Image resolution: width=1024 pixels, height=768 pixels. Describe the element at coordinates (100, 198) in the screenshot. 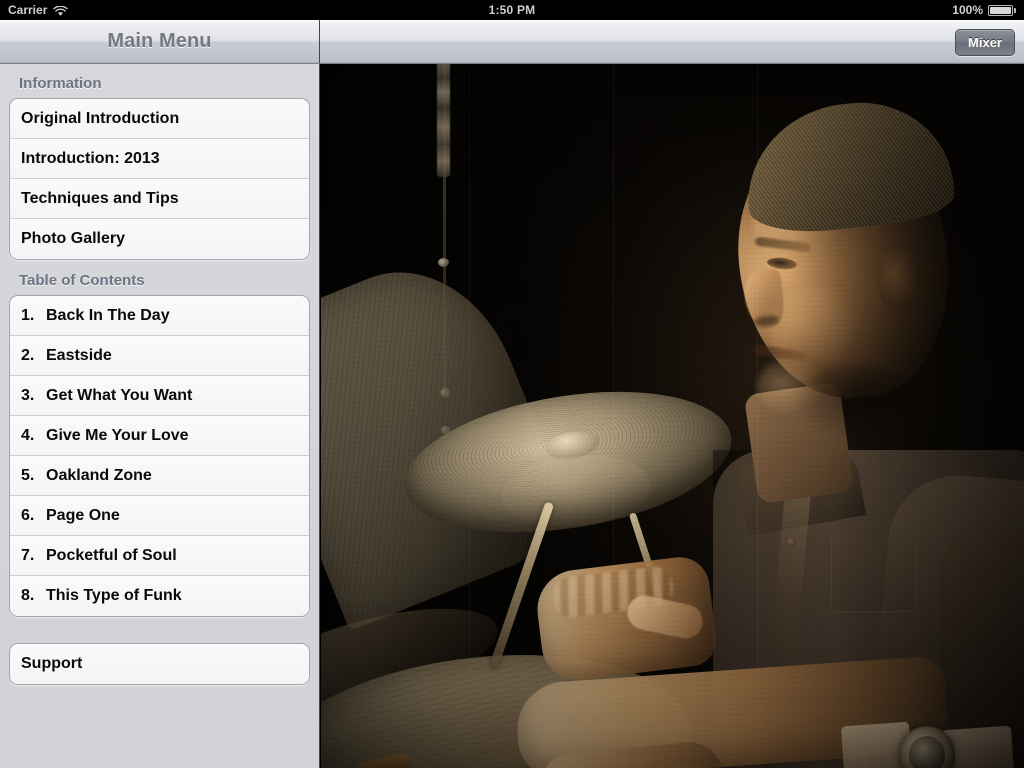

I see `sidebar-item-label: Techniques and Tips` at that location.